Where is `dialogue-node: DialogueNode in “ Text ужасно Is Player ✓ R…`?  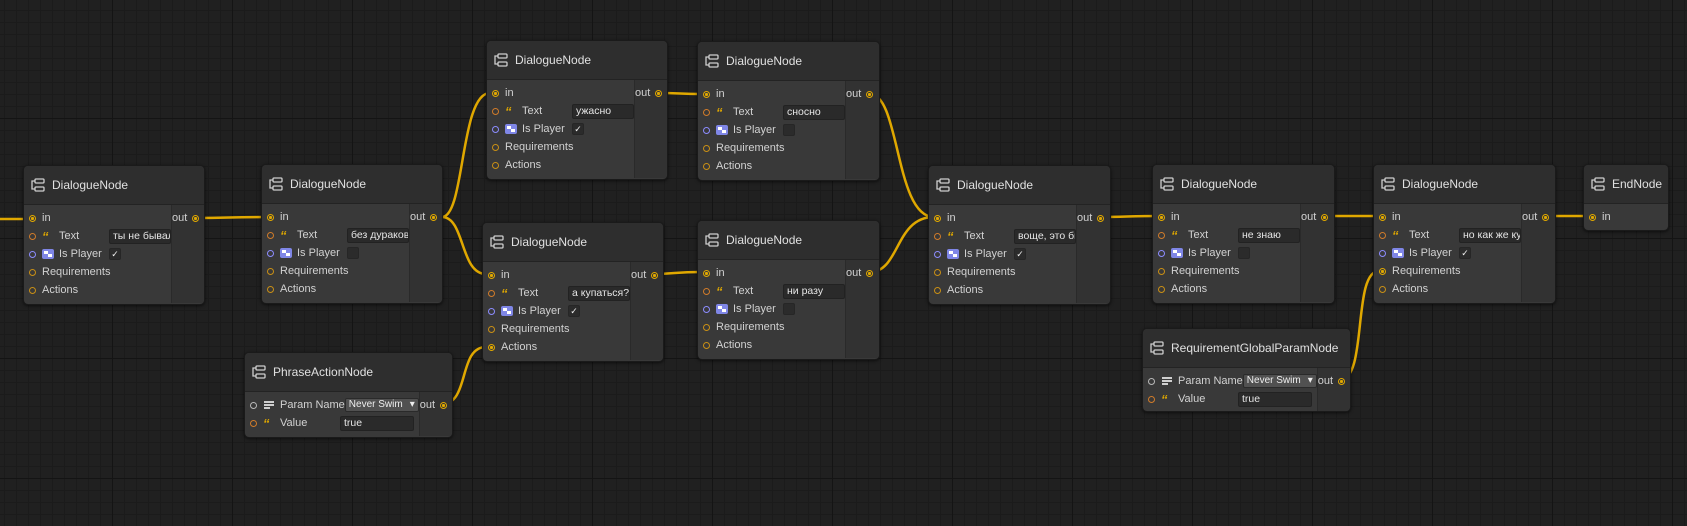
dialogue-node: DialogueNode in “ Text ужасно Is Player ✓ R… is located at coordinates (577, 110).